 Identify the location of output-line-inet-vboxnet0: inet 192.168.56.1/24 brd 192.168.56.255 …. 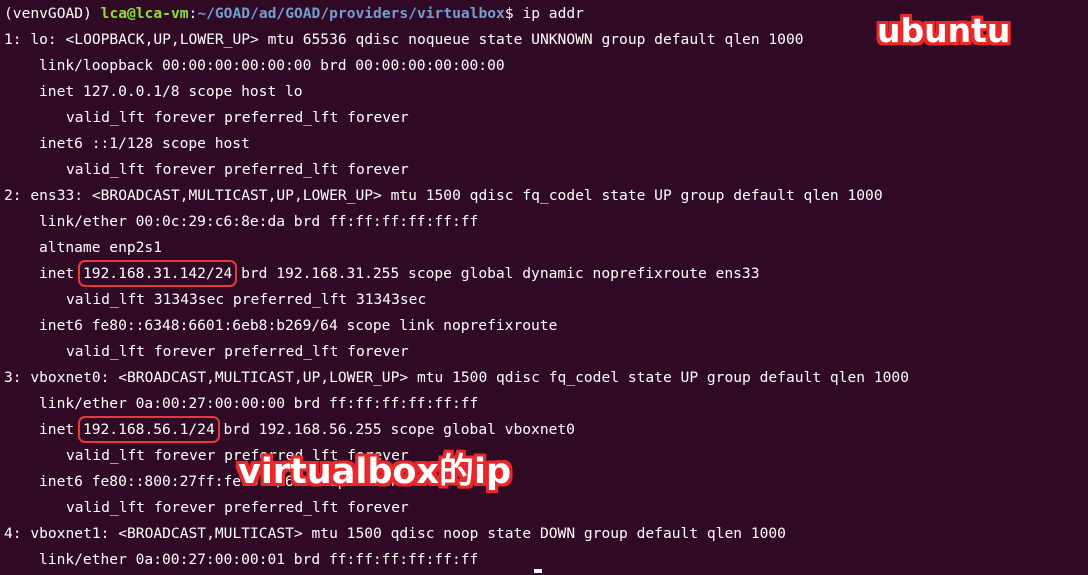
(546, 430).